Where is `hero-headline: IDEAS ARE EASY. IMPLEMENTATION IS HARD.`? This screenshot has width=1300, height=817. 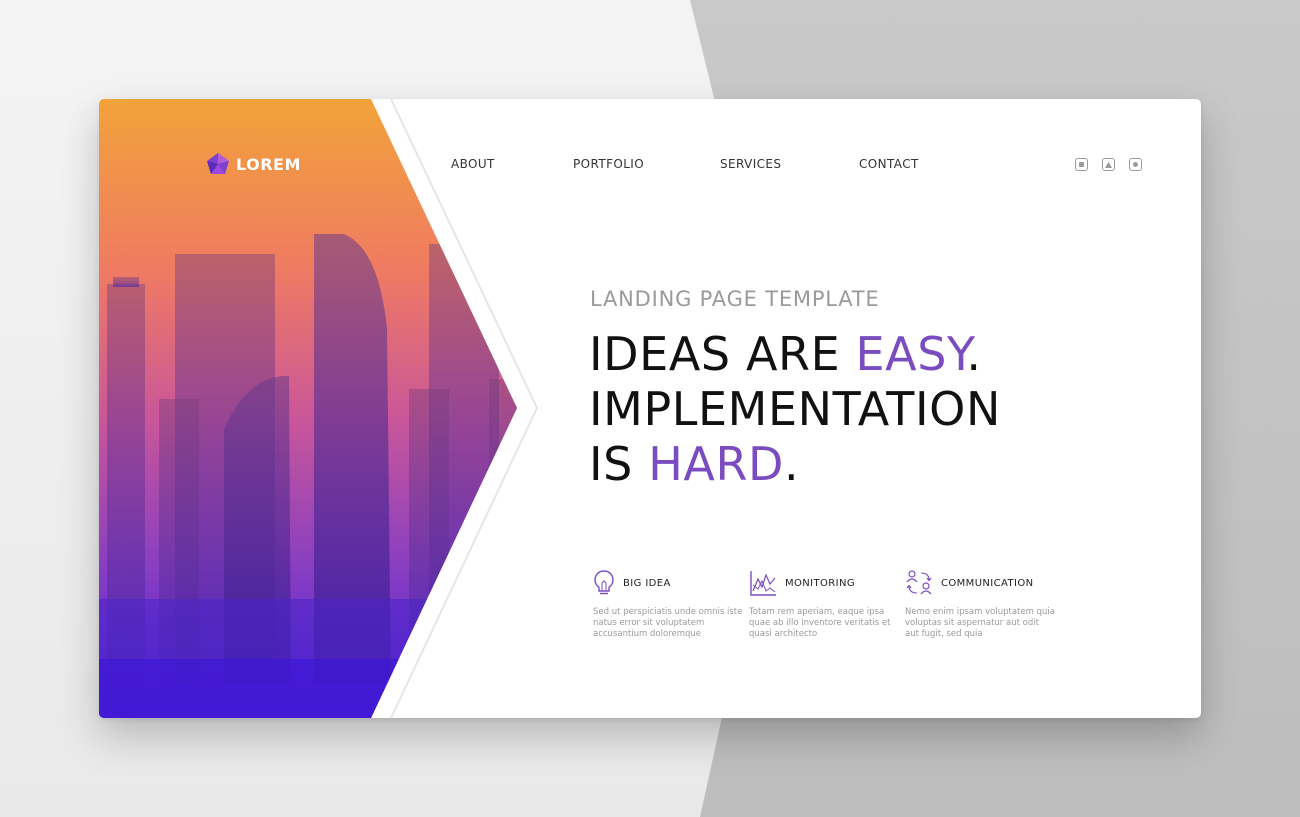
hero-headline: IDEAS ARE EASY. IMPLEMENTATION IS HARD. is located at coordinates (795, 409).